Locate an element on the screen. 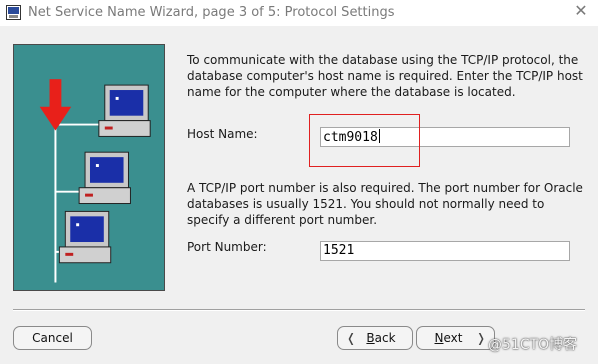 This screenshot has width=598, height=364. port-number-value: 1521 is located at coordinates (339, 250).